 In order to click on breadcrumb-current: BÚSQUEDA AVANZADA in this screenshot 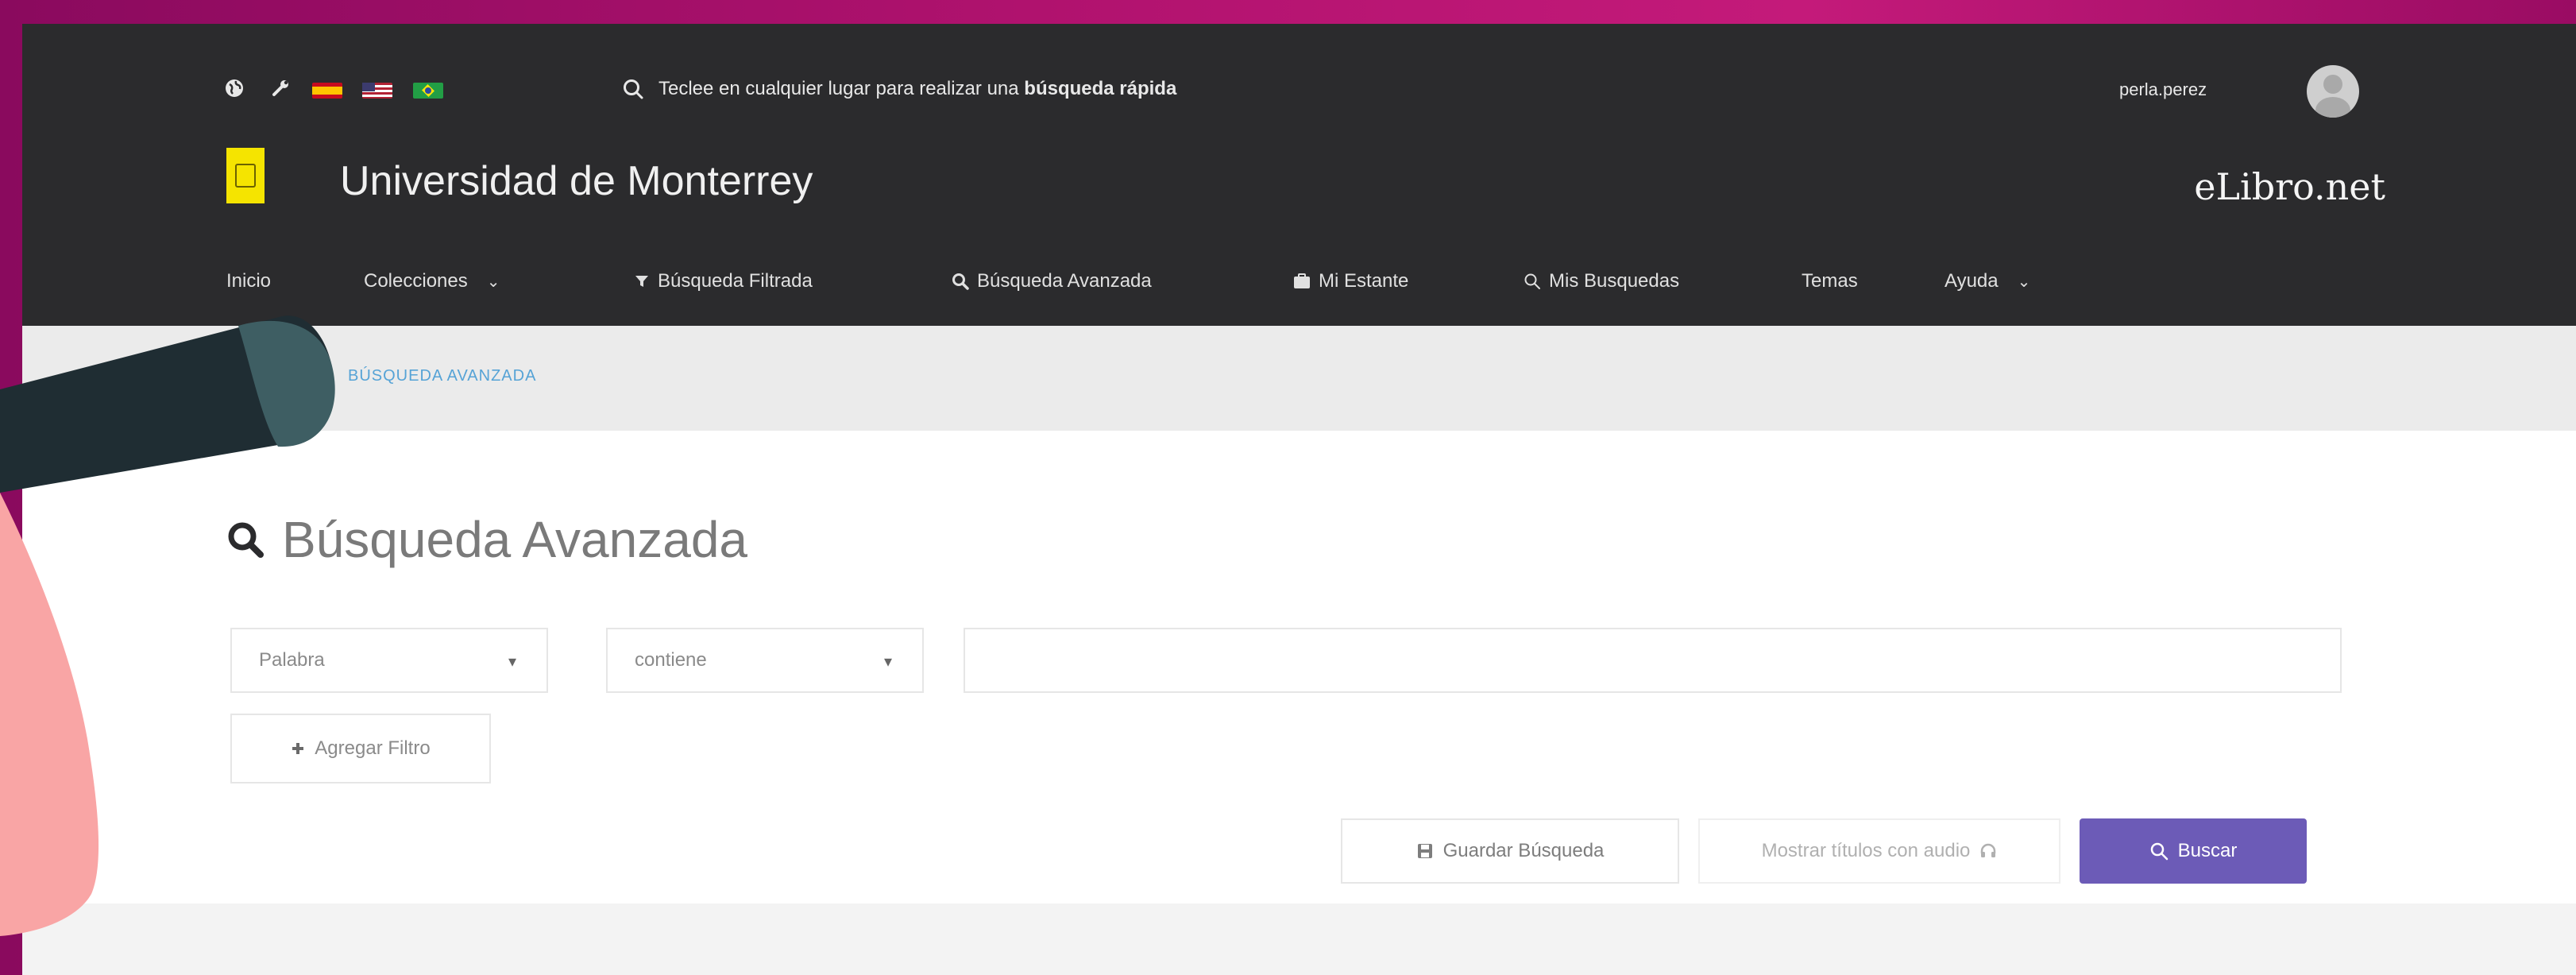, I will do `click(442, 376)`.